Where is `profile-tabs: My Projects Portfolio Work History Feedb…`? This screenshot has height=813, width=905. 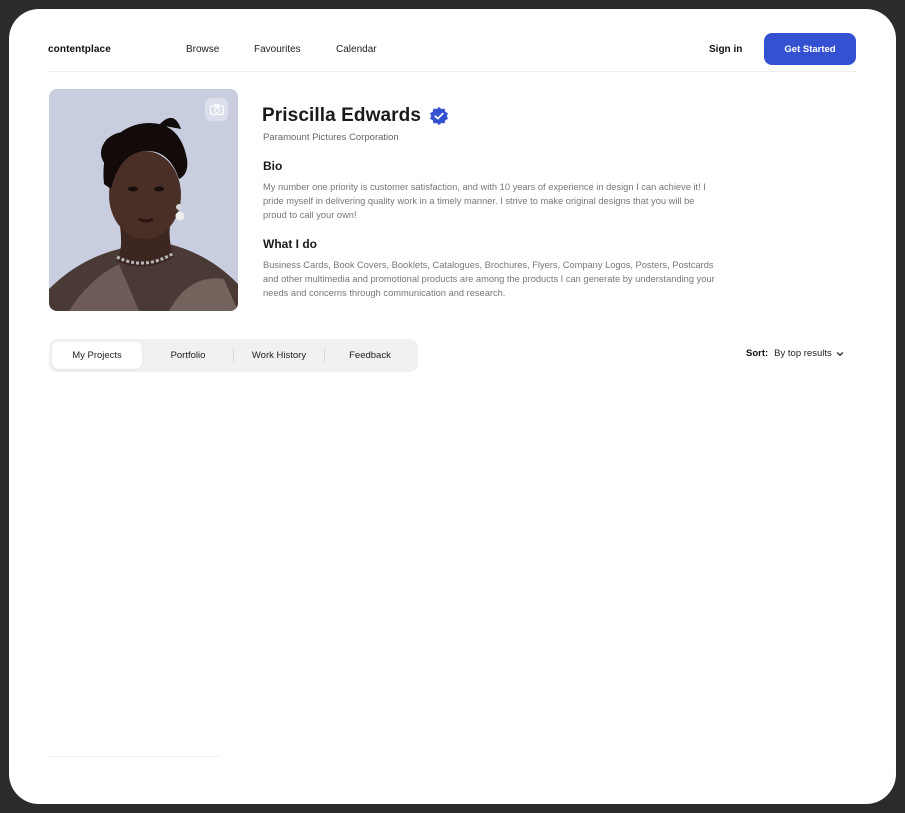
profile-tabs: My Projects Portfolio Work History Feedb… is located at coordinates (233, 355).